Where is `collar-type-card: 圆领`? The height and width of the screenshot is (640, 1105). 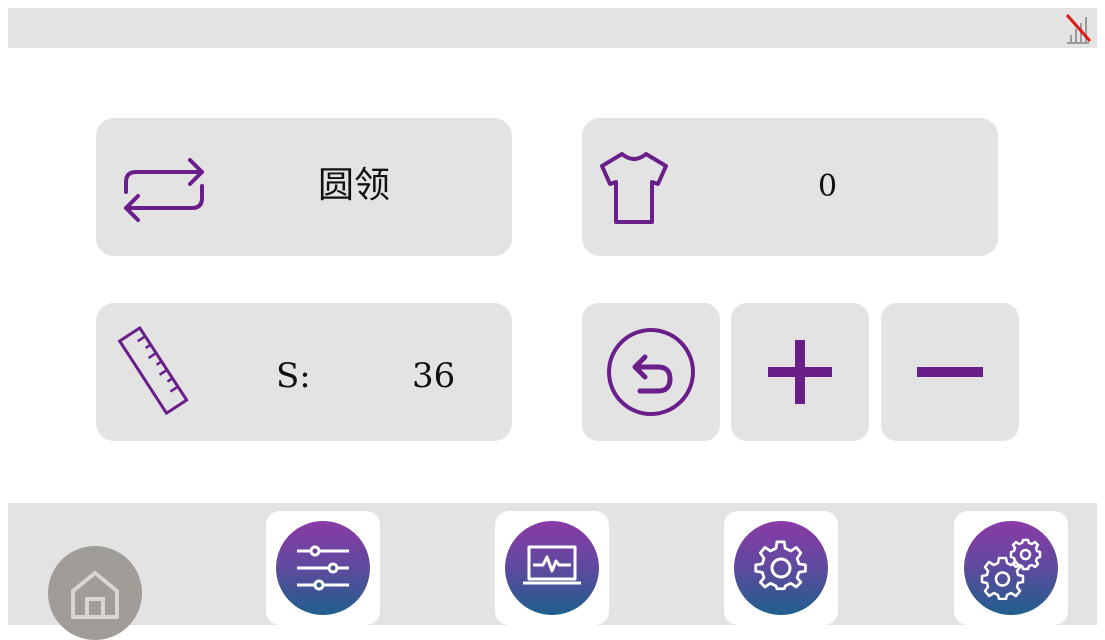
collar-type-card: 圆领 is located at coordinates (304, 187).